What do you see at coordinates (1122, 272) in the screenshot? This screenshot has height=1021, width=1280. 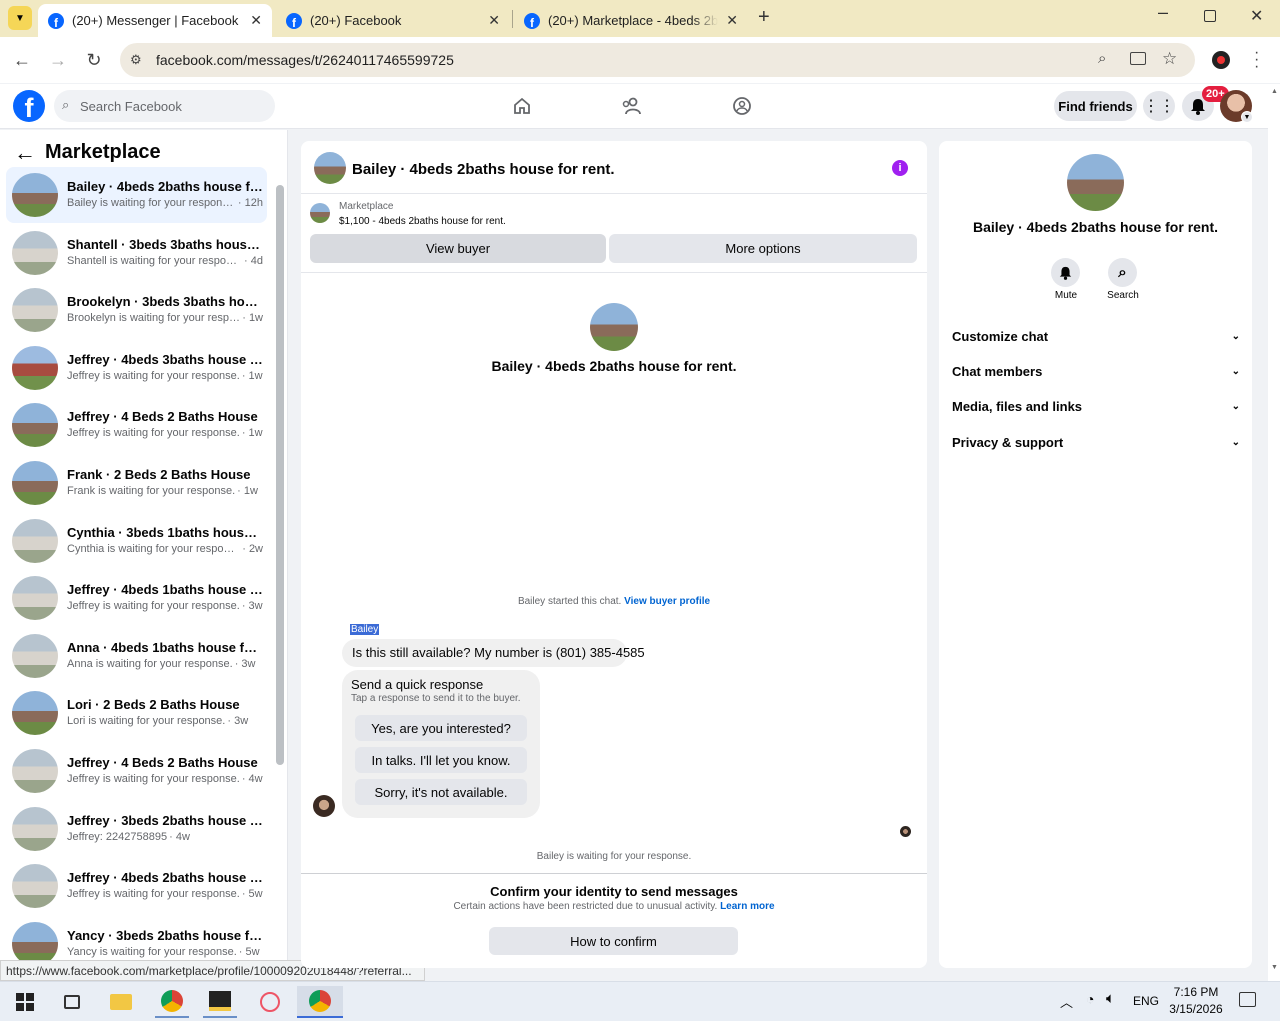 I see `search-in-chat-icon: ⌕` at bounding box center [1122, 272].